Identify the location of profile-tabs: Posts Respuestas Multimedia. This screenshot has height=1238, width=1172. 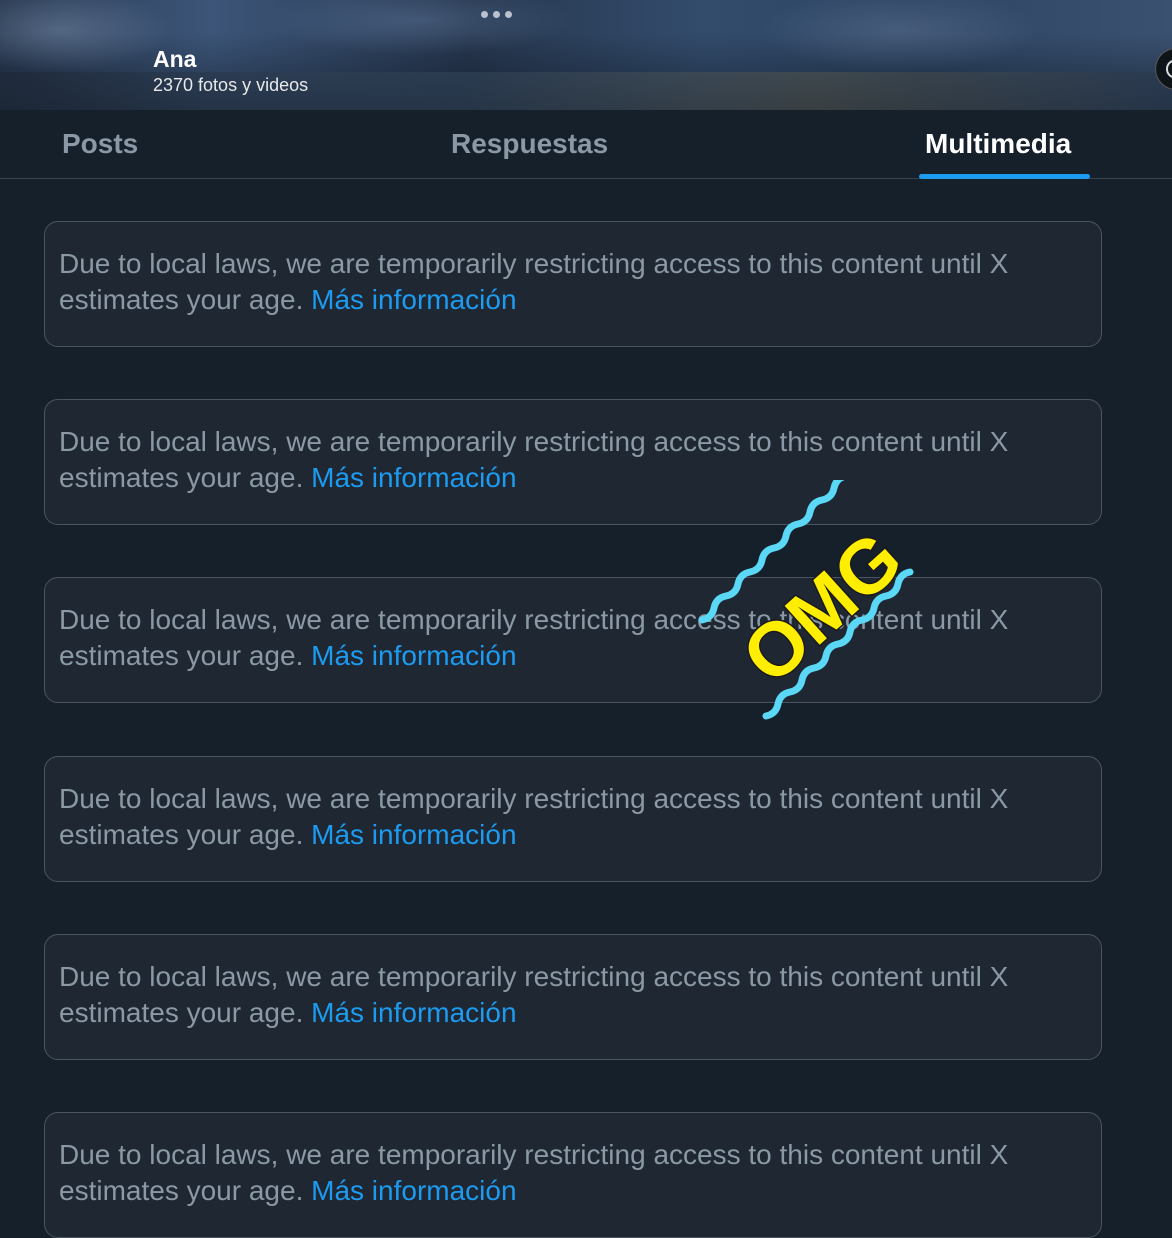
(586, 144).